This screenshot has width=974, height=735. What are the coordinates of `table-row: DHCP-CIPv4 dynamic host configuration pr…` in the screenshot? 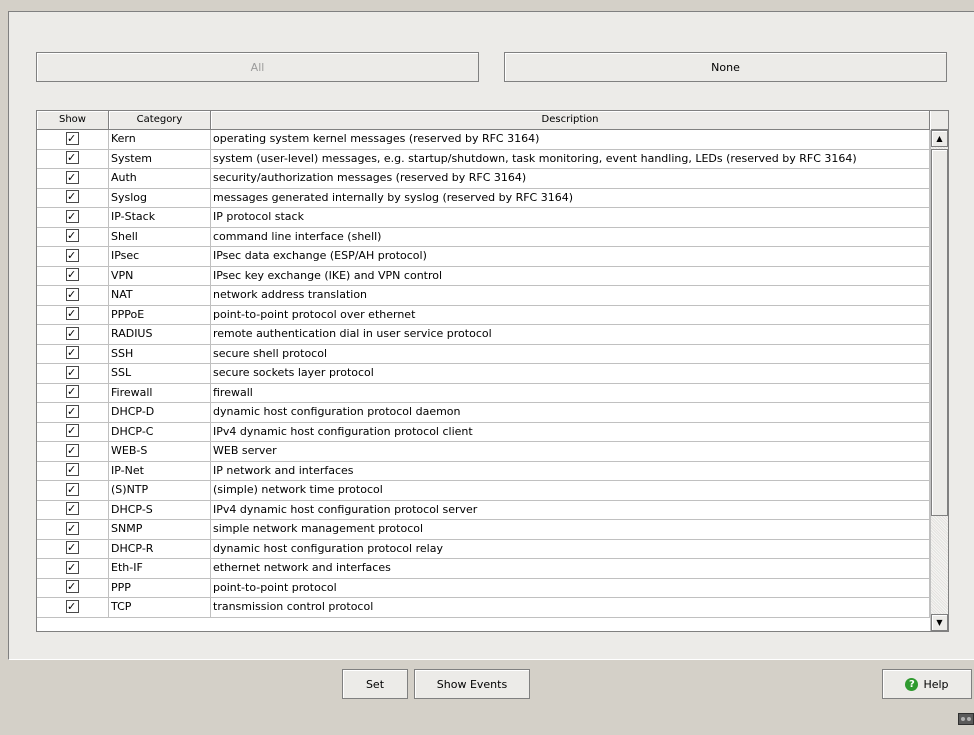 It's located at (483, 432).